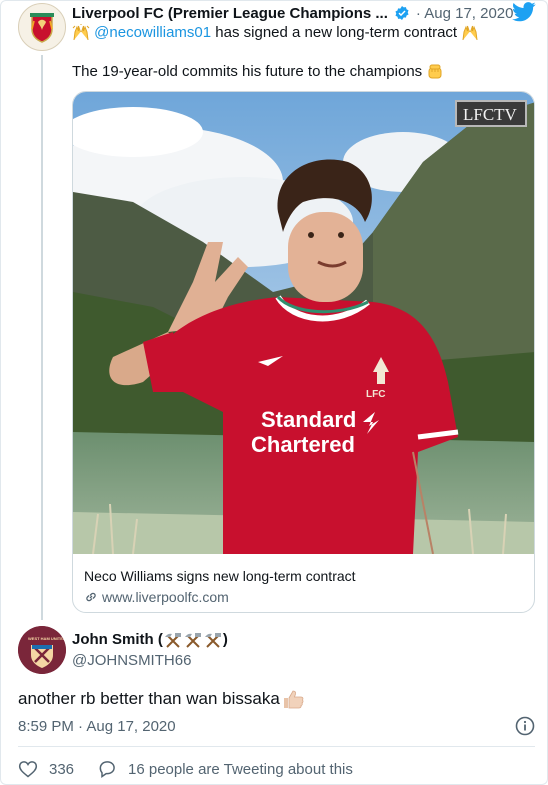 The image size is (548, 785). What do you see at coordinates (117, 639) in the screenshot?
I see `reply-name-text: John Smith (` at bounding box center [117, 639].